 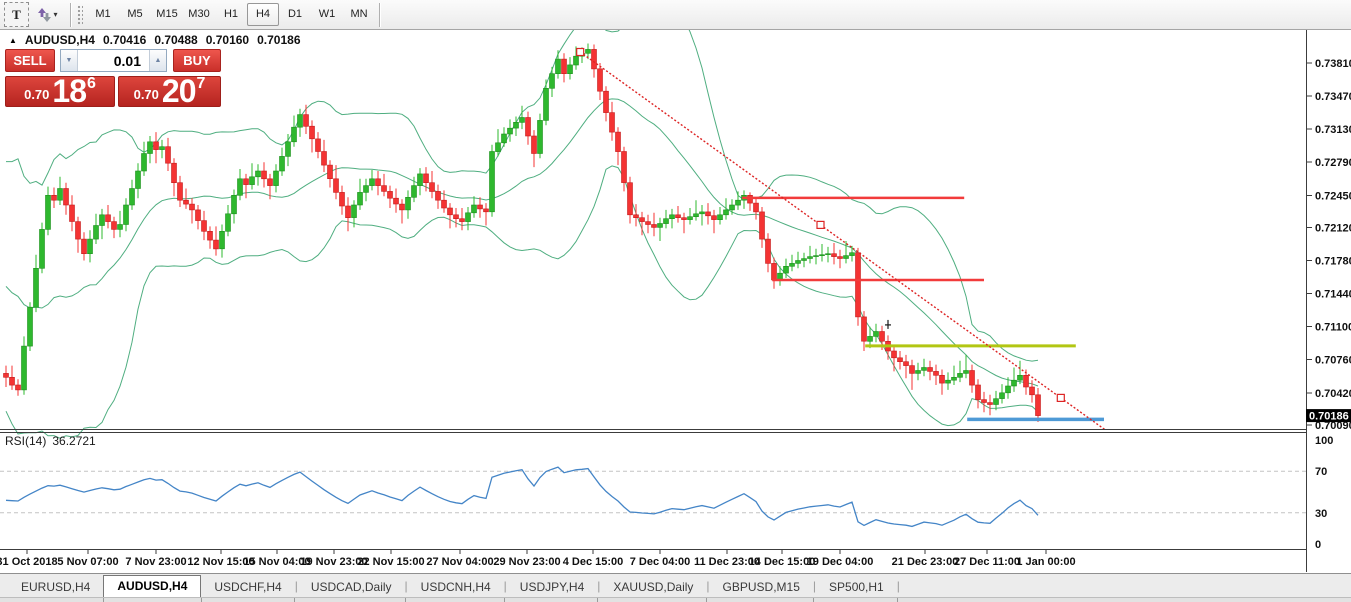 I want to click on buy-button-label: BUY, so click(x=197, y=60).